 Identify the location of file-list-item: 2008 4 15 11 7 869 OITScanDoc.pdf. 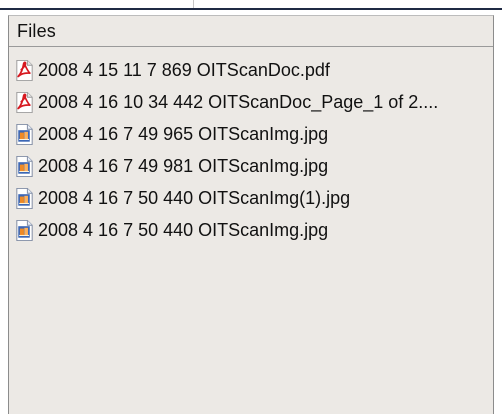
(251, 70).